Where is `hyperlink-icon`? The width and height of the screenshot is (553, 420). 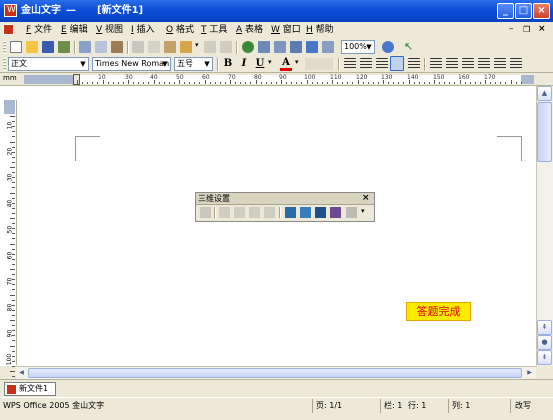 hyperlink-icon is located at coordinates (248, 47).